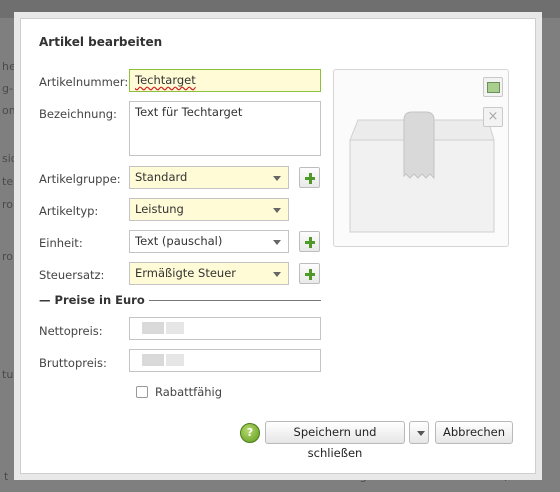  What do you see at coordinates (189, 392) in the screenshot?
I see `discountable-label: Rabattfähig` at bounding box center [189, 392].